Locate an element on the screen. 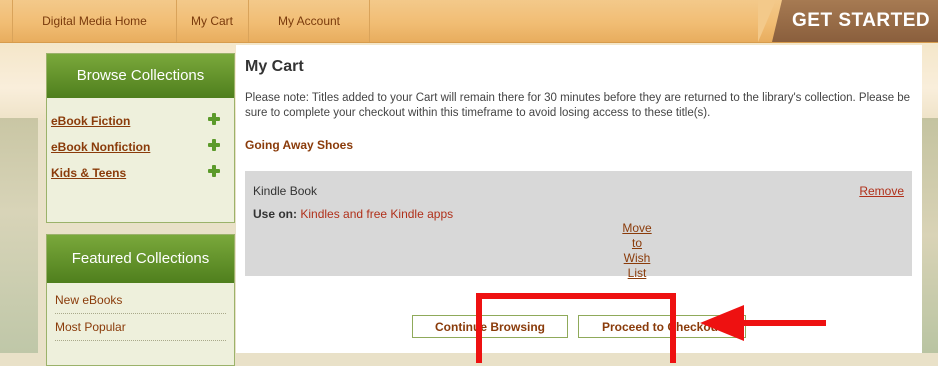 This screenshot has width=938, height=366. wish-line: Wish is located at coordinates (637, 258).